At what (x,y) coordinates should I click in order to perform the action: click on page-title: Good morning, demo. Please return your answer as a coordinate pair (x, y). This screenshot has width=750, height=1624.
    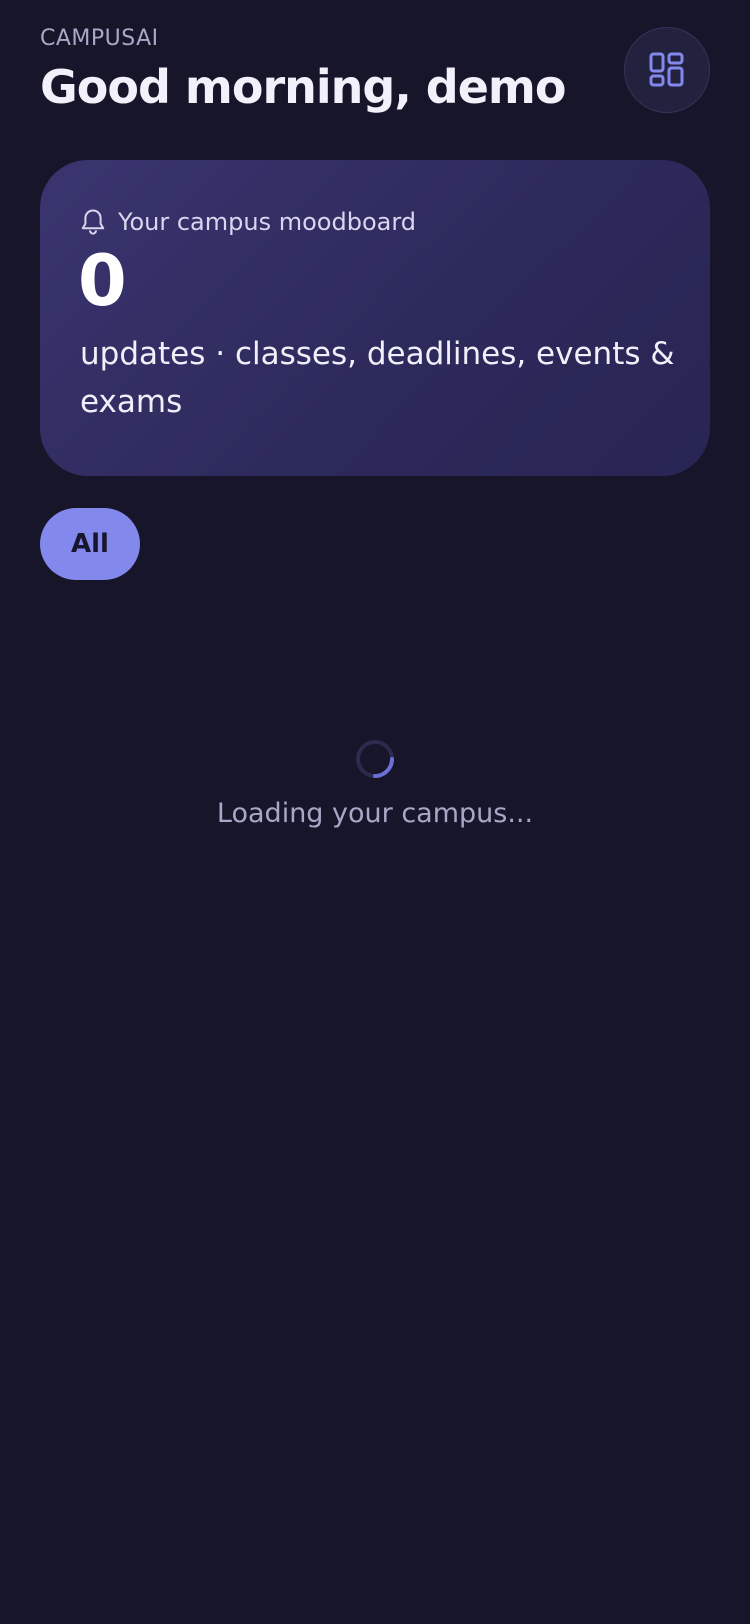
    Looking at the image, I should click on (303, 87).